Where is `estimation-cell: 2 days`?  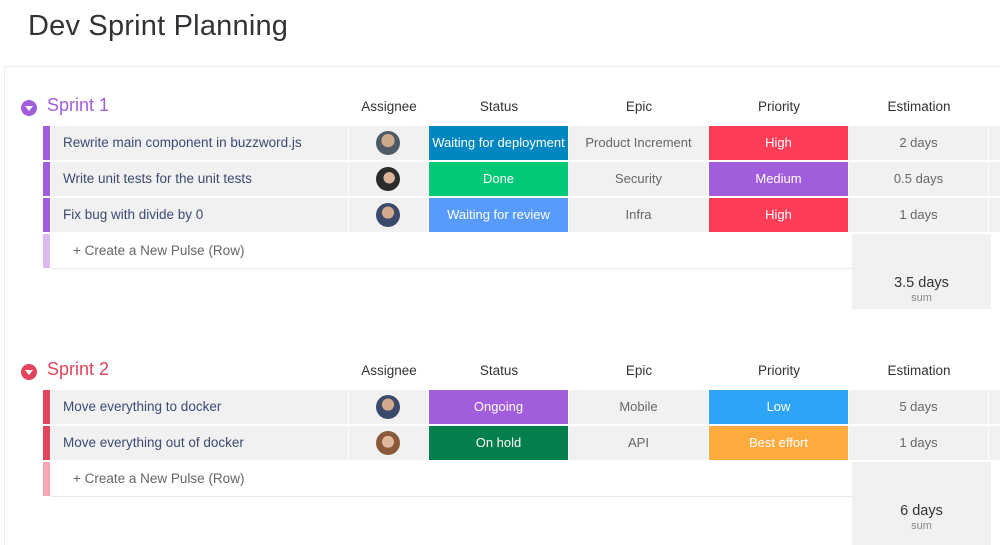
estimation-cell: 2 days is located at coordinates (918, 143).